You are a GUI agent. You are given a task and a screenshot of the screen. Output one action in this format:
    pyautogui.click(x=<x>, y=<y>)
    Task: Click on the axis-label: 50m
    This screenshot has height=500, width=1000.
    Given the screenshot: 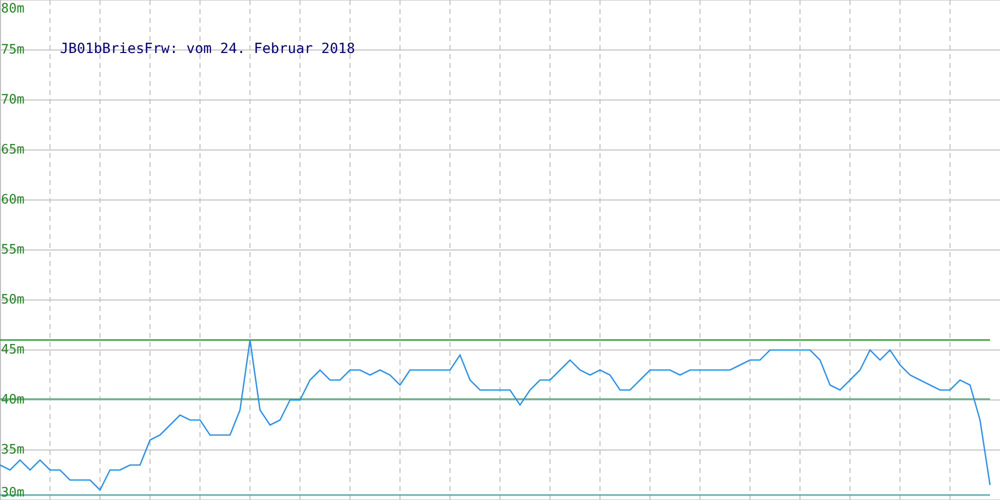 What is the action you would take?
    pyautogui.click(x=12, y=300)
    